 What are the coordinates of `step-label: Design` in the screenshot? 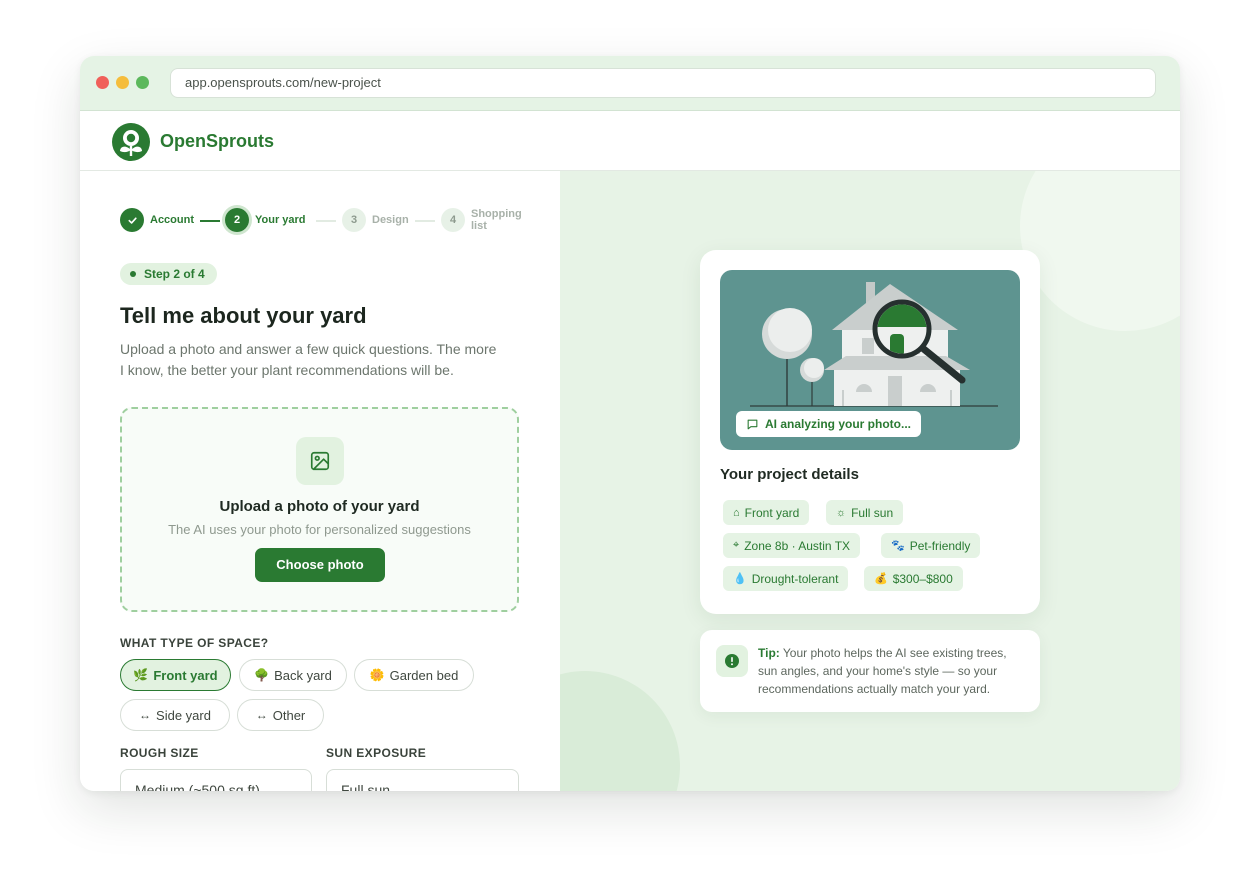 It's located at (390, 220).